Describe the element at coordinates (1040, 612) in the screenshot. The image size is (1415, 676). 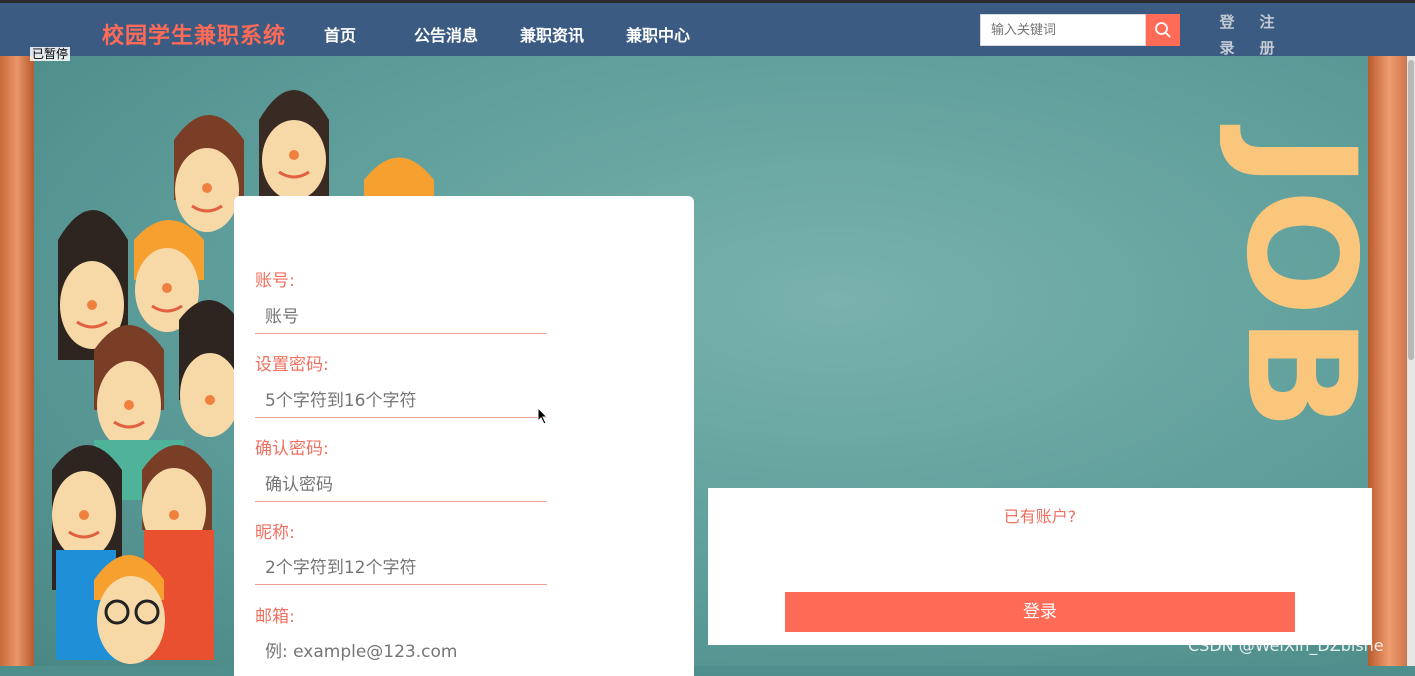
I see `login-button: 登录` at that location.